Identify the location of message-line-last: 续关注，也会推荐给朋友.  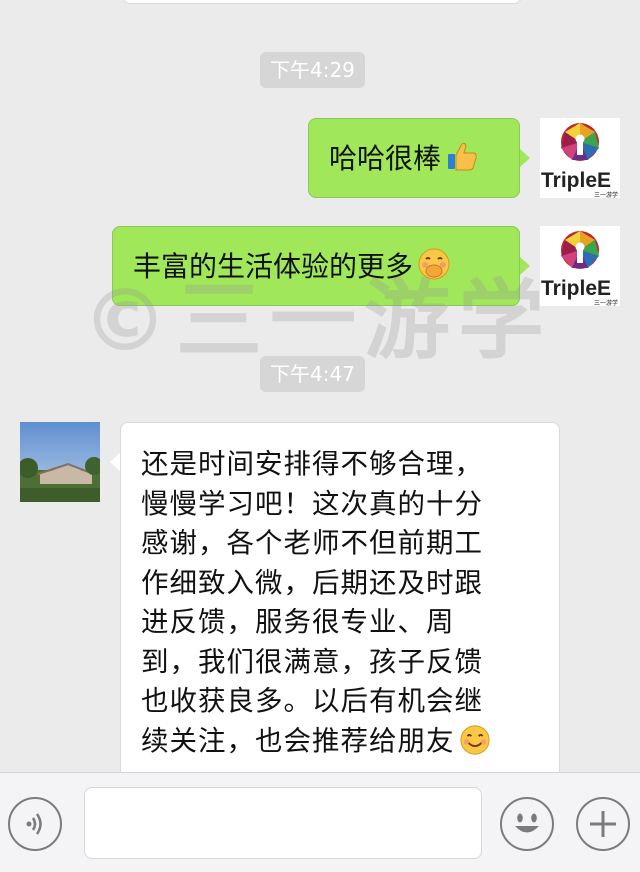
(341, 742).